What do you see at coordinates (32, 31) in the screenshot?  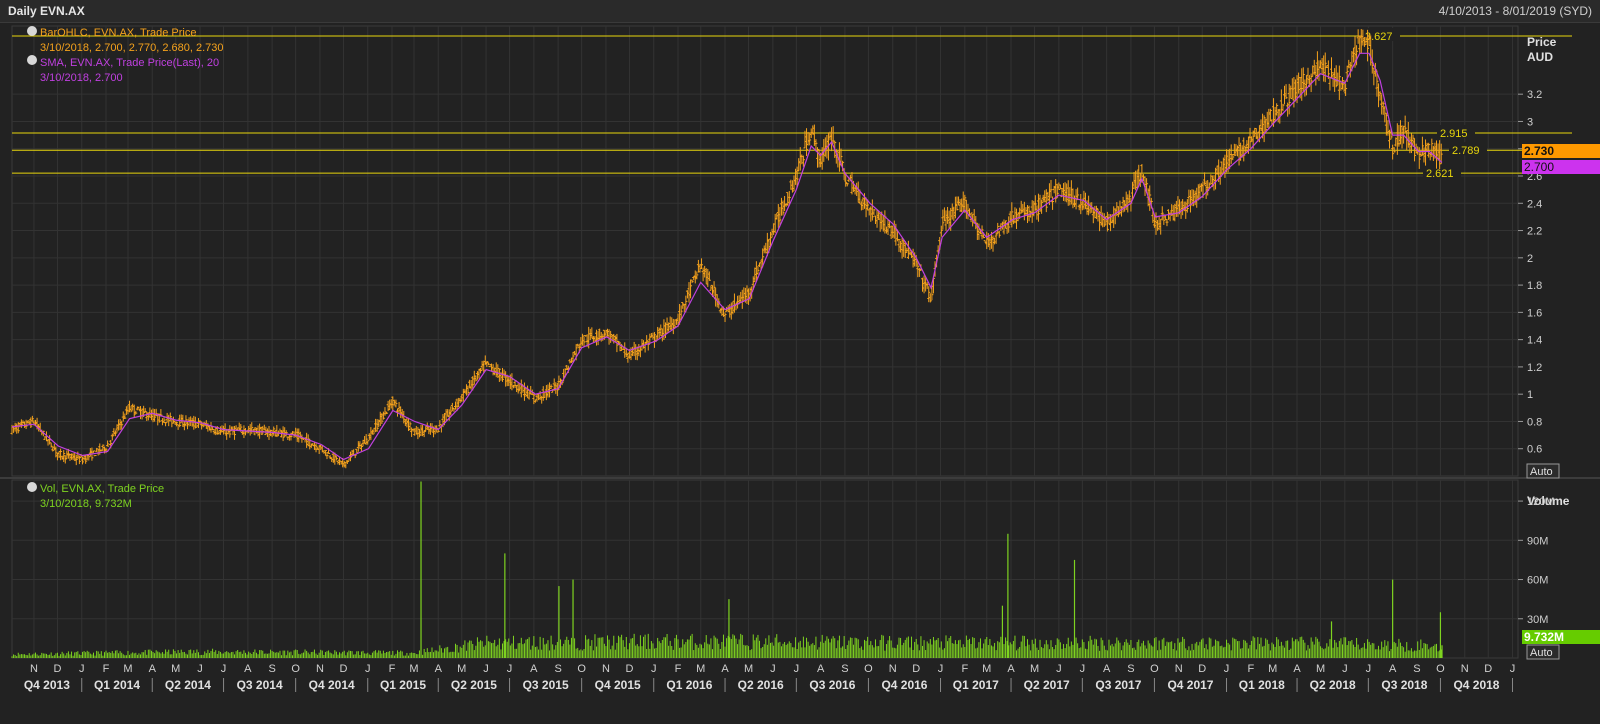 I see `ohlc-legend-icon` at bounding box center [32, 31].